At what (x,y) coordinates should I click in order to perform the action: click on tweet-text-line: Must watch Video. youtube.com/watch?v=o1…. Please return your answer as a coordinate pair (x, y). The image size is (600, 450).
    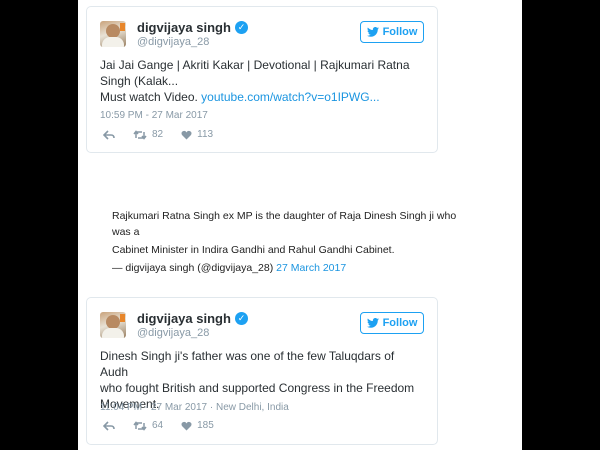
    Looking at the image, I should click on (260, 97).